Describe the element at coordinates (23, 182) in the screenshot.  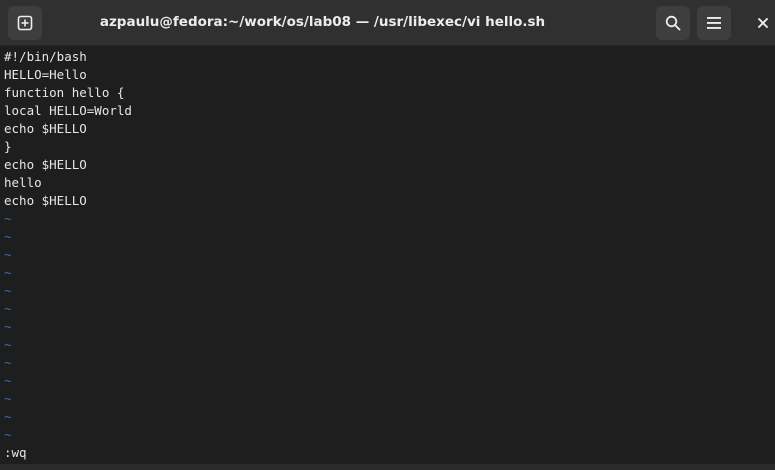
I see `code-line: hello` at that location.